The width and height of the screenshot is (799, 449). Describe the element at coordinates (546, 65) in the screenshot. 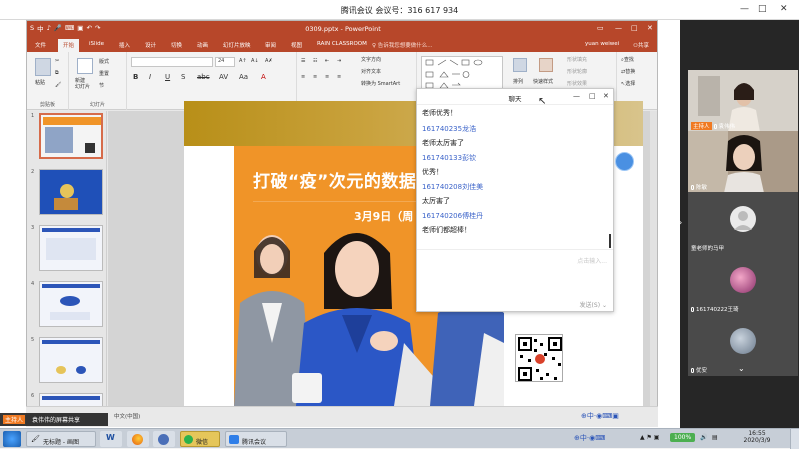

I see `quick-styles-icon` at that location.